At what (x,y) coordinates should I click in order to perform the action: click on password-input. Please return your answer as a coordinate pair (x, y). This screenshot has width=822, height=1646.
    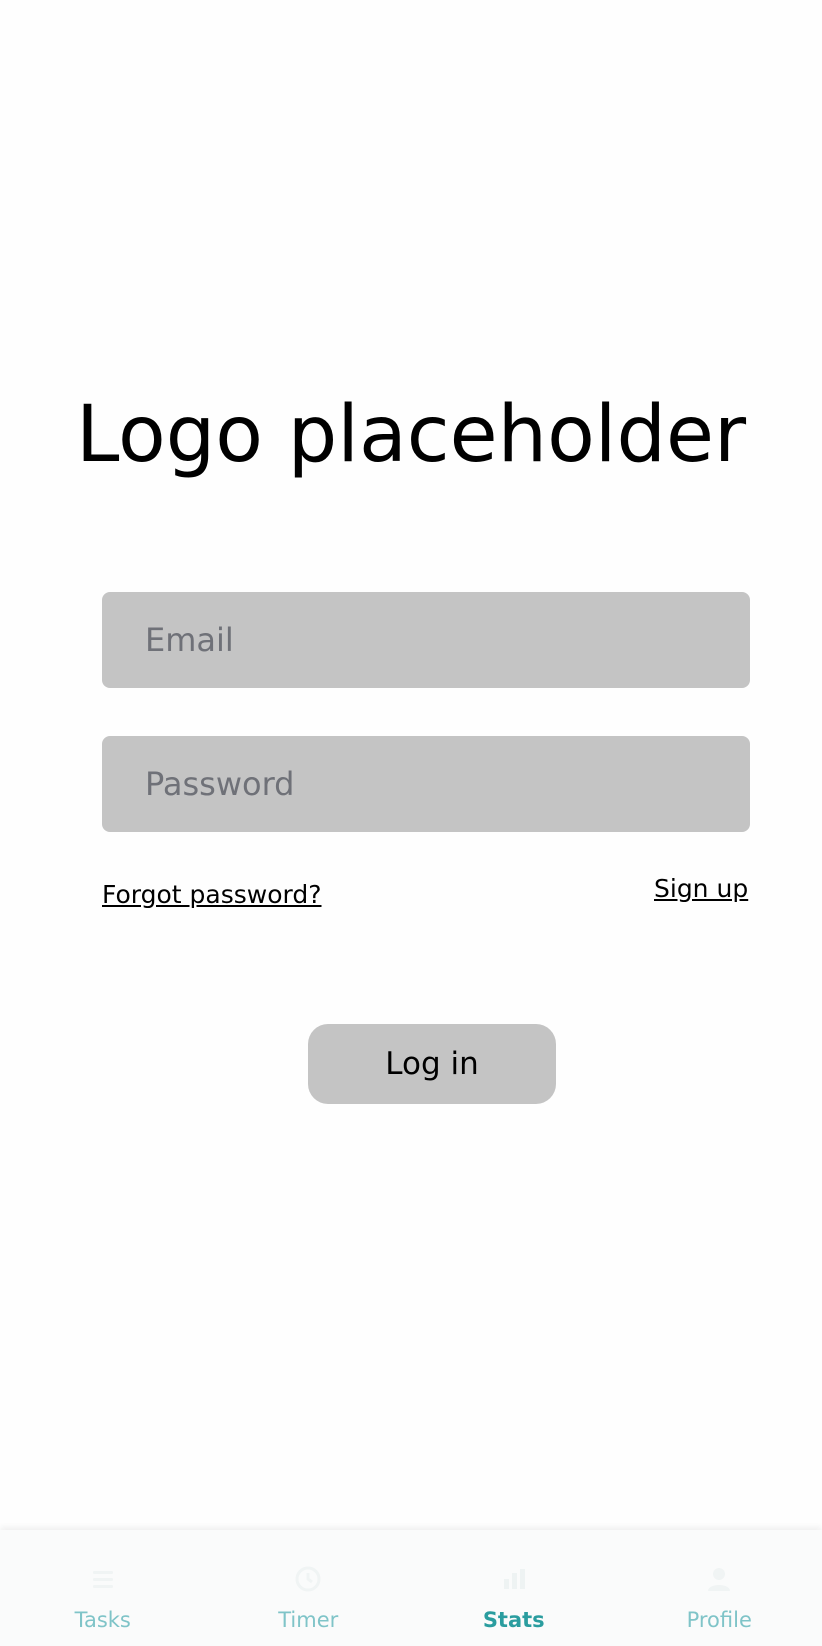
    Looking at the image, I should click on (426, 784).